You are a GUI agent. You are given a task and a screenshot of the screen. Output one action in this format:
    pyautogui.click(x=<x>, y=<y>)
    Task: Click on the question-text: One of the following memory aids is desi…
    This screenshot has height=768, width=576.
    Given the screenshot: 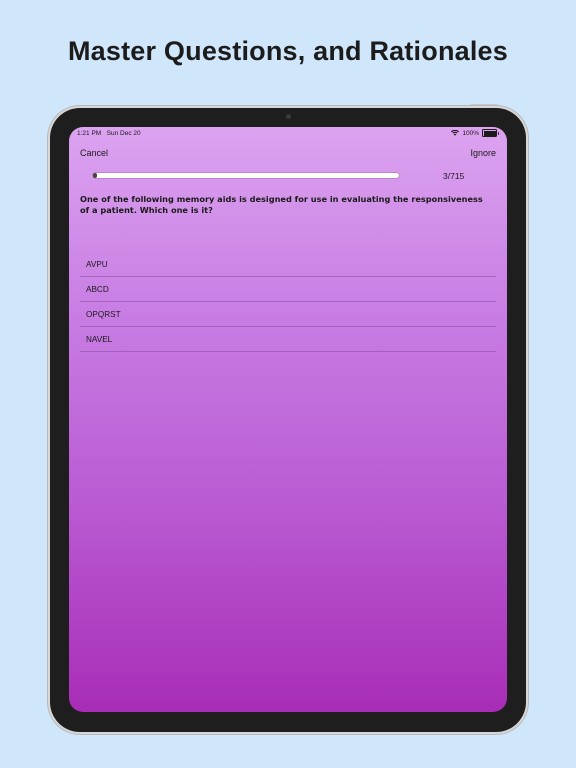 What is the action you would take?
    pyautogui.click(x=281, y=204)
    